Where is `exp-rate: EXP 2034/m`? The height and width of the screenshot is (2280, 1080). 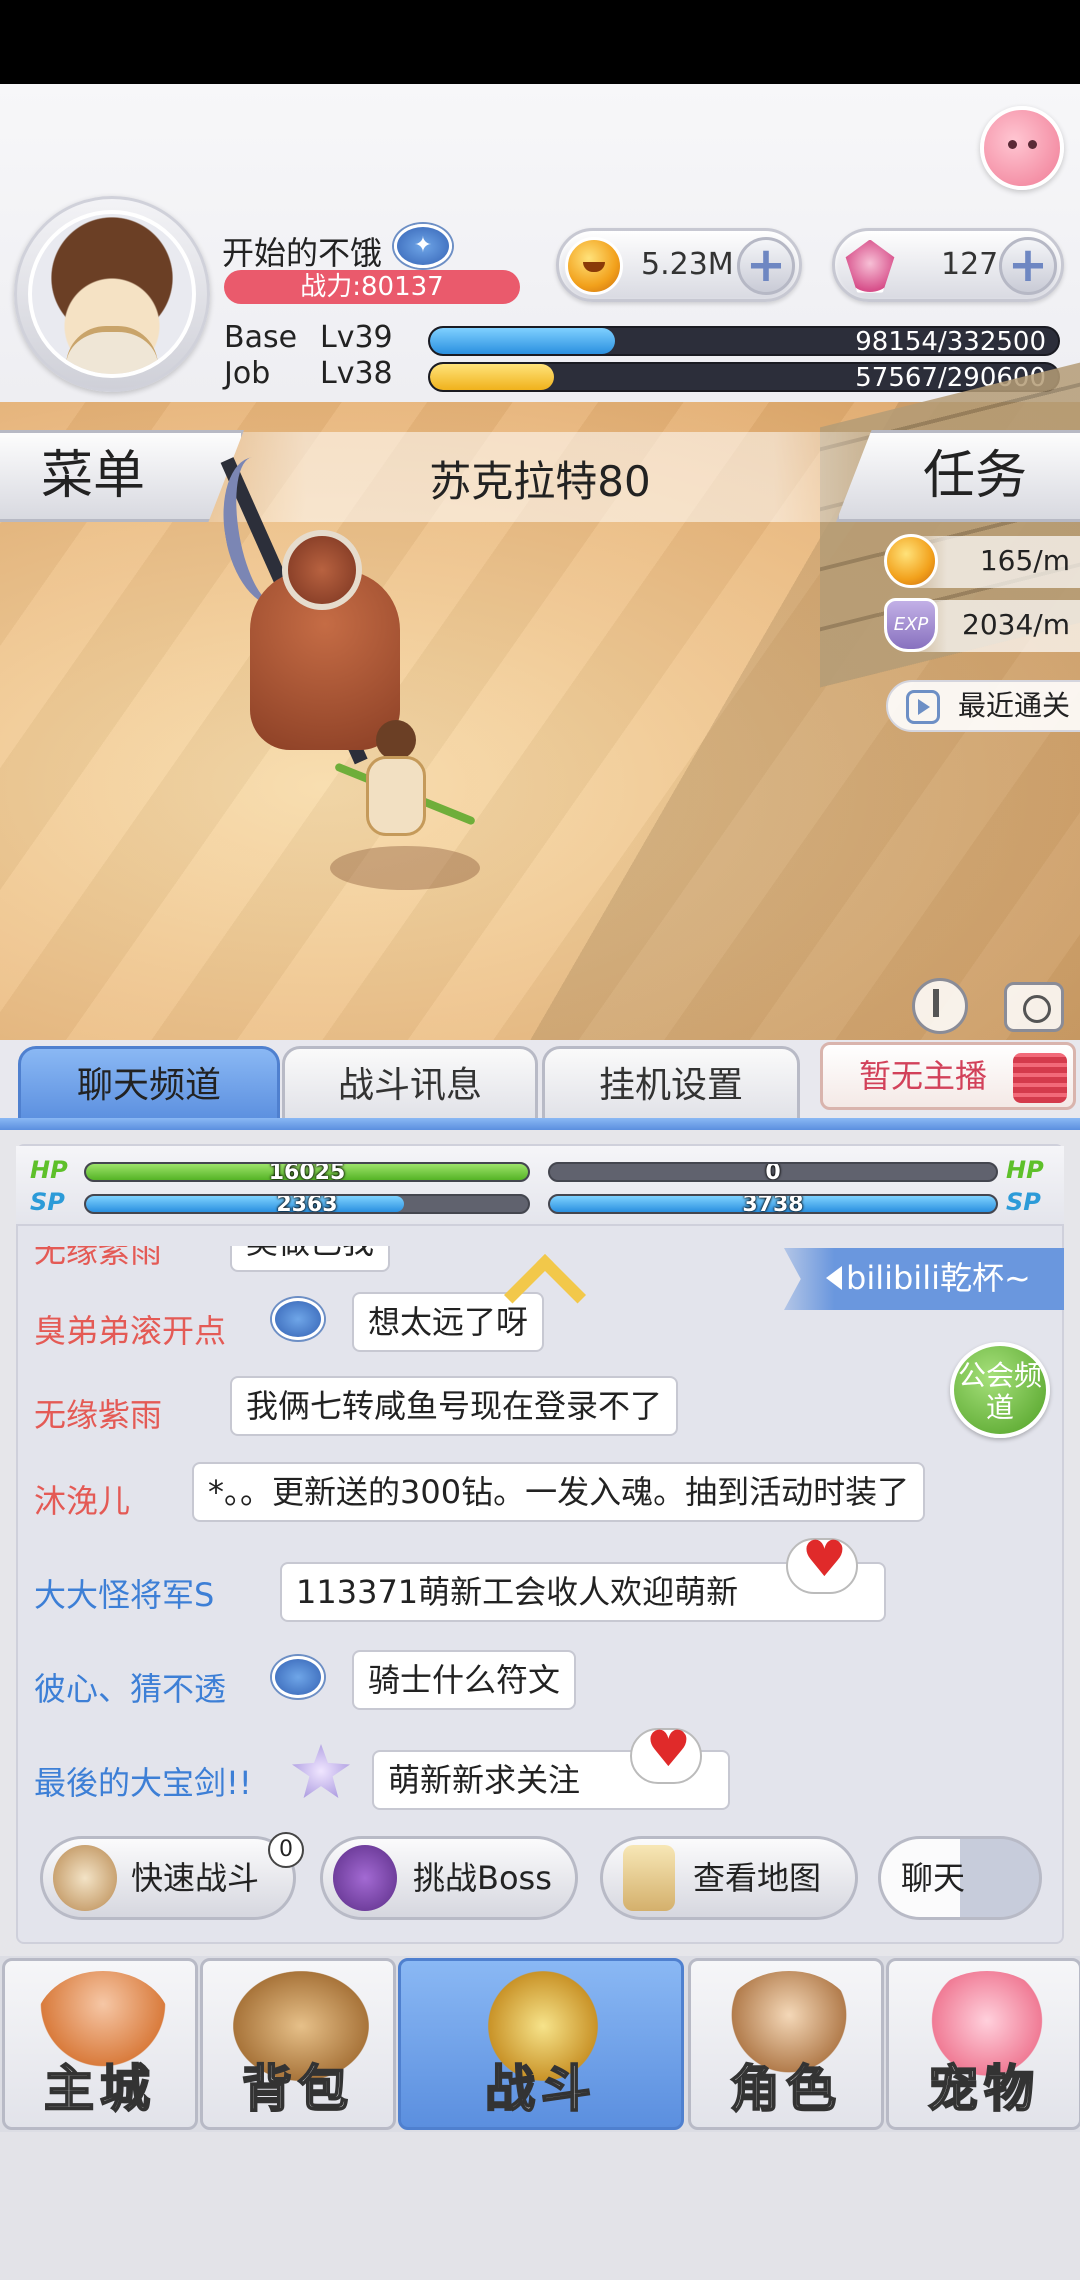
exp-rate: EXP 2034/m is located at coordinates (982, 625).